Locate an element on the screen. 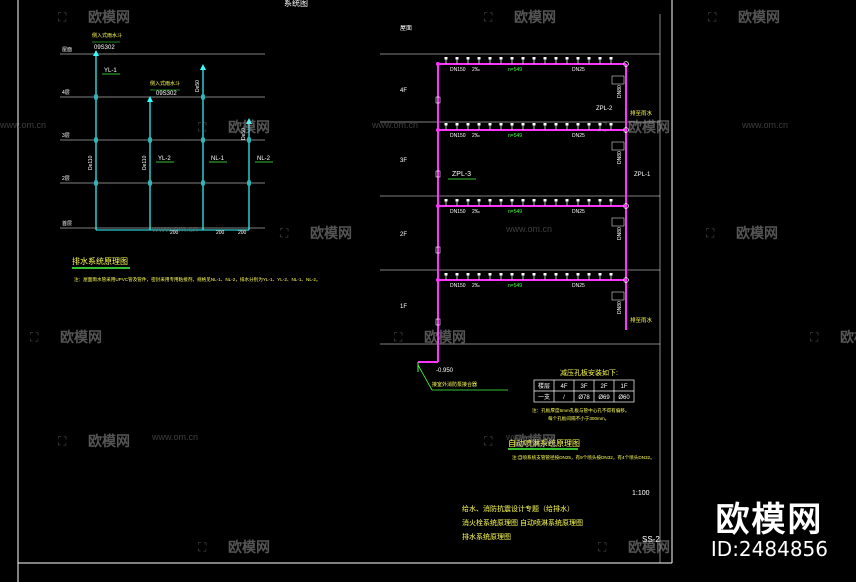  orifice-header-cell: 1F is located at coordinates (623, 387).